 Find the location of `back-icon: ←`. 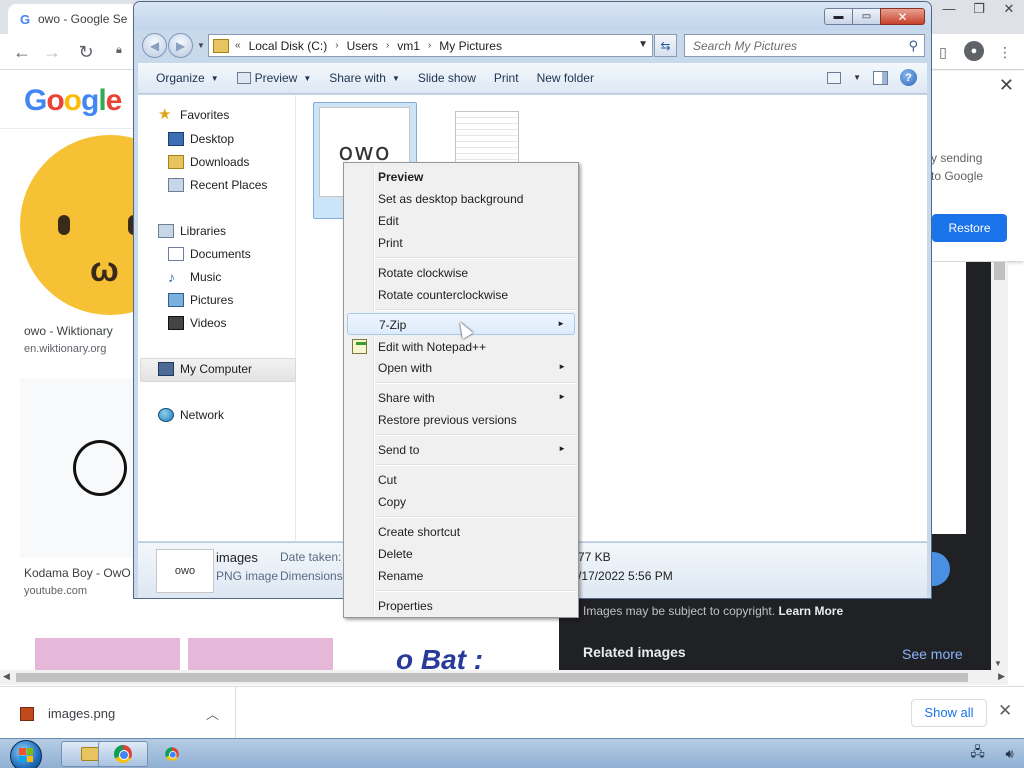

back-icon: ← is located at coordinates (22, 52).